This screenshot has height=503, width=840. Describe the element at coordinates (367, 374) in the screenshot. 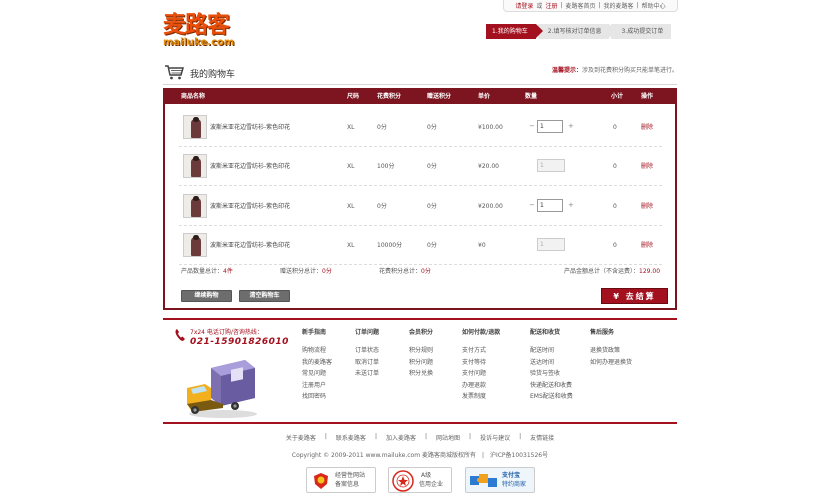

I see `help-link: 未送订单` at that location.